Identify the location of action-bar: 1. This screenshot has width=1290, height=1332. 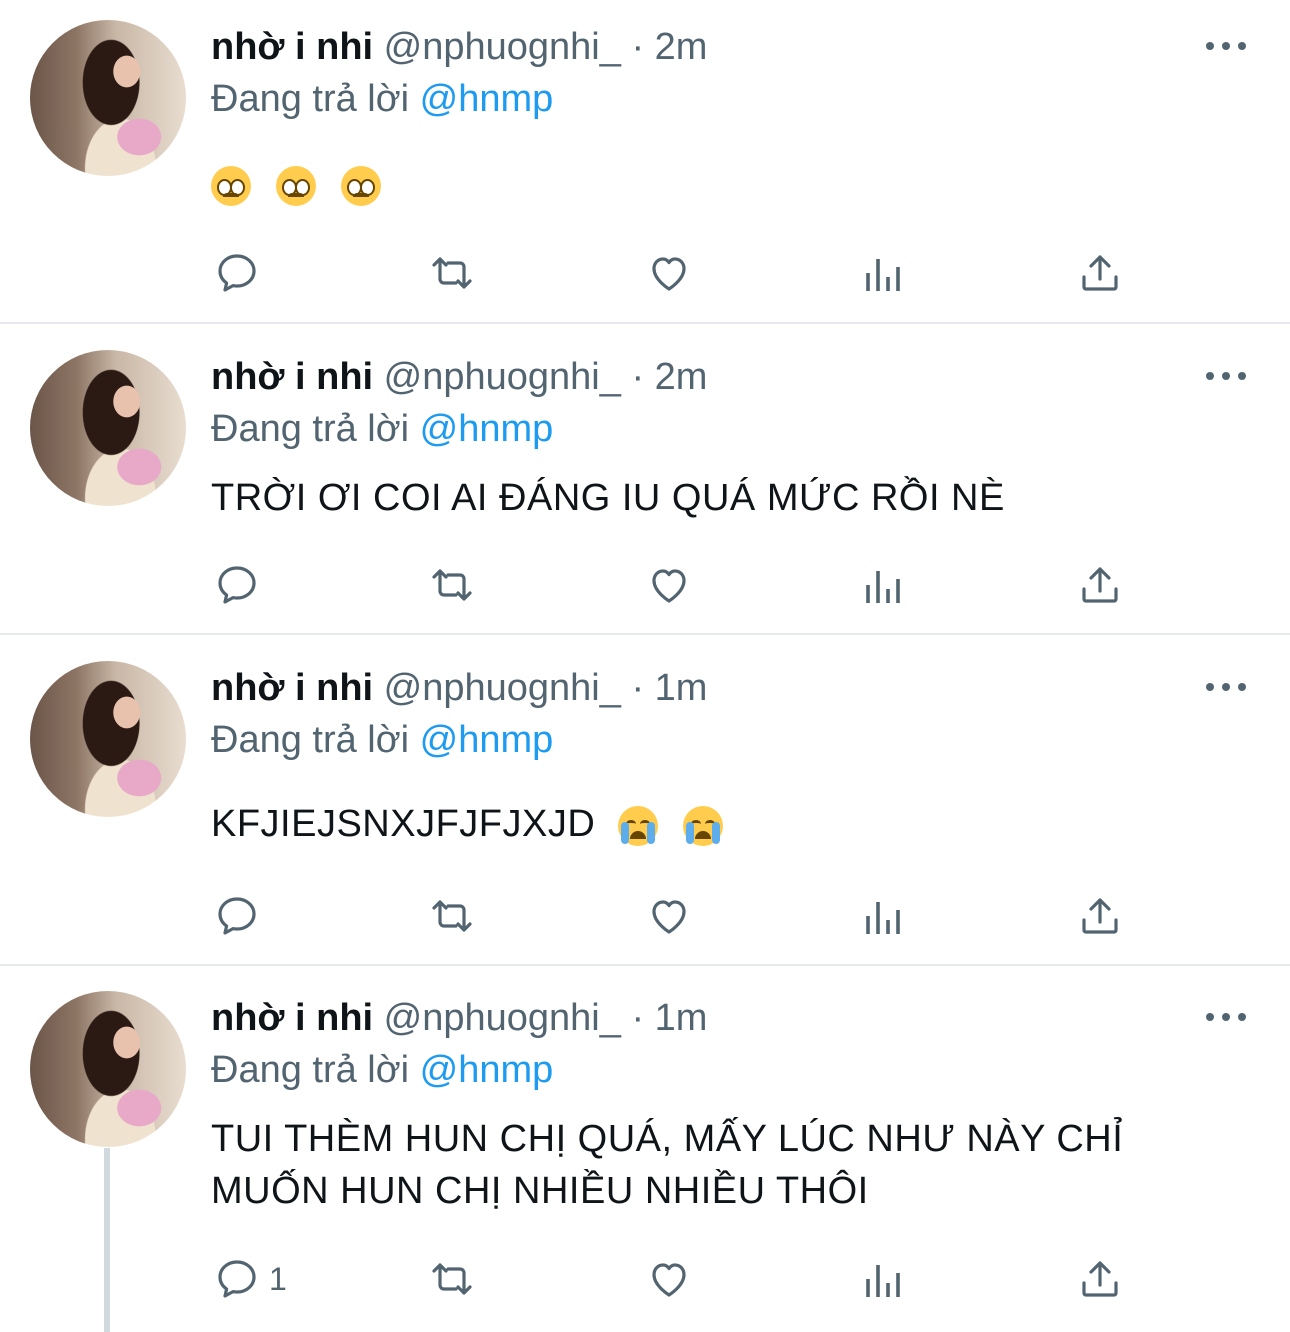
(645, 1279).